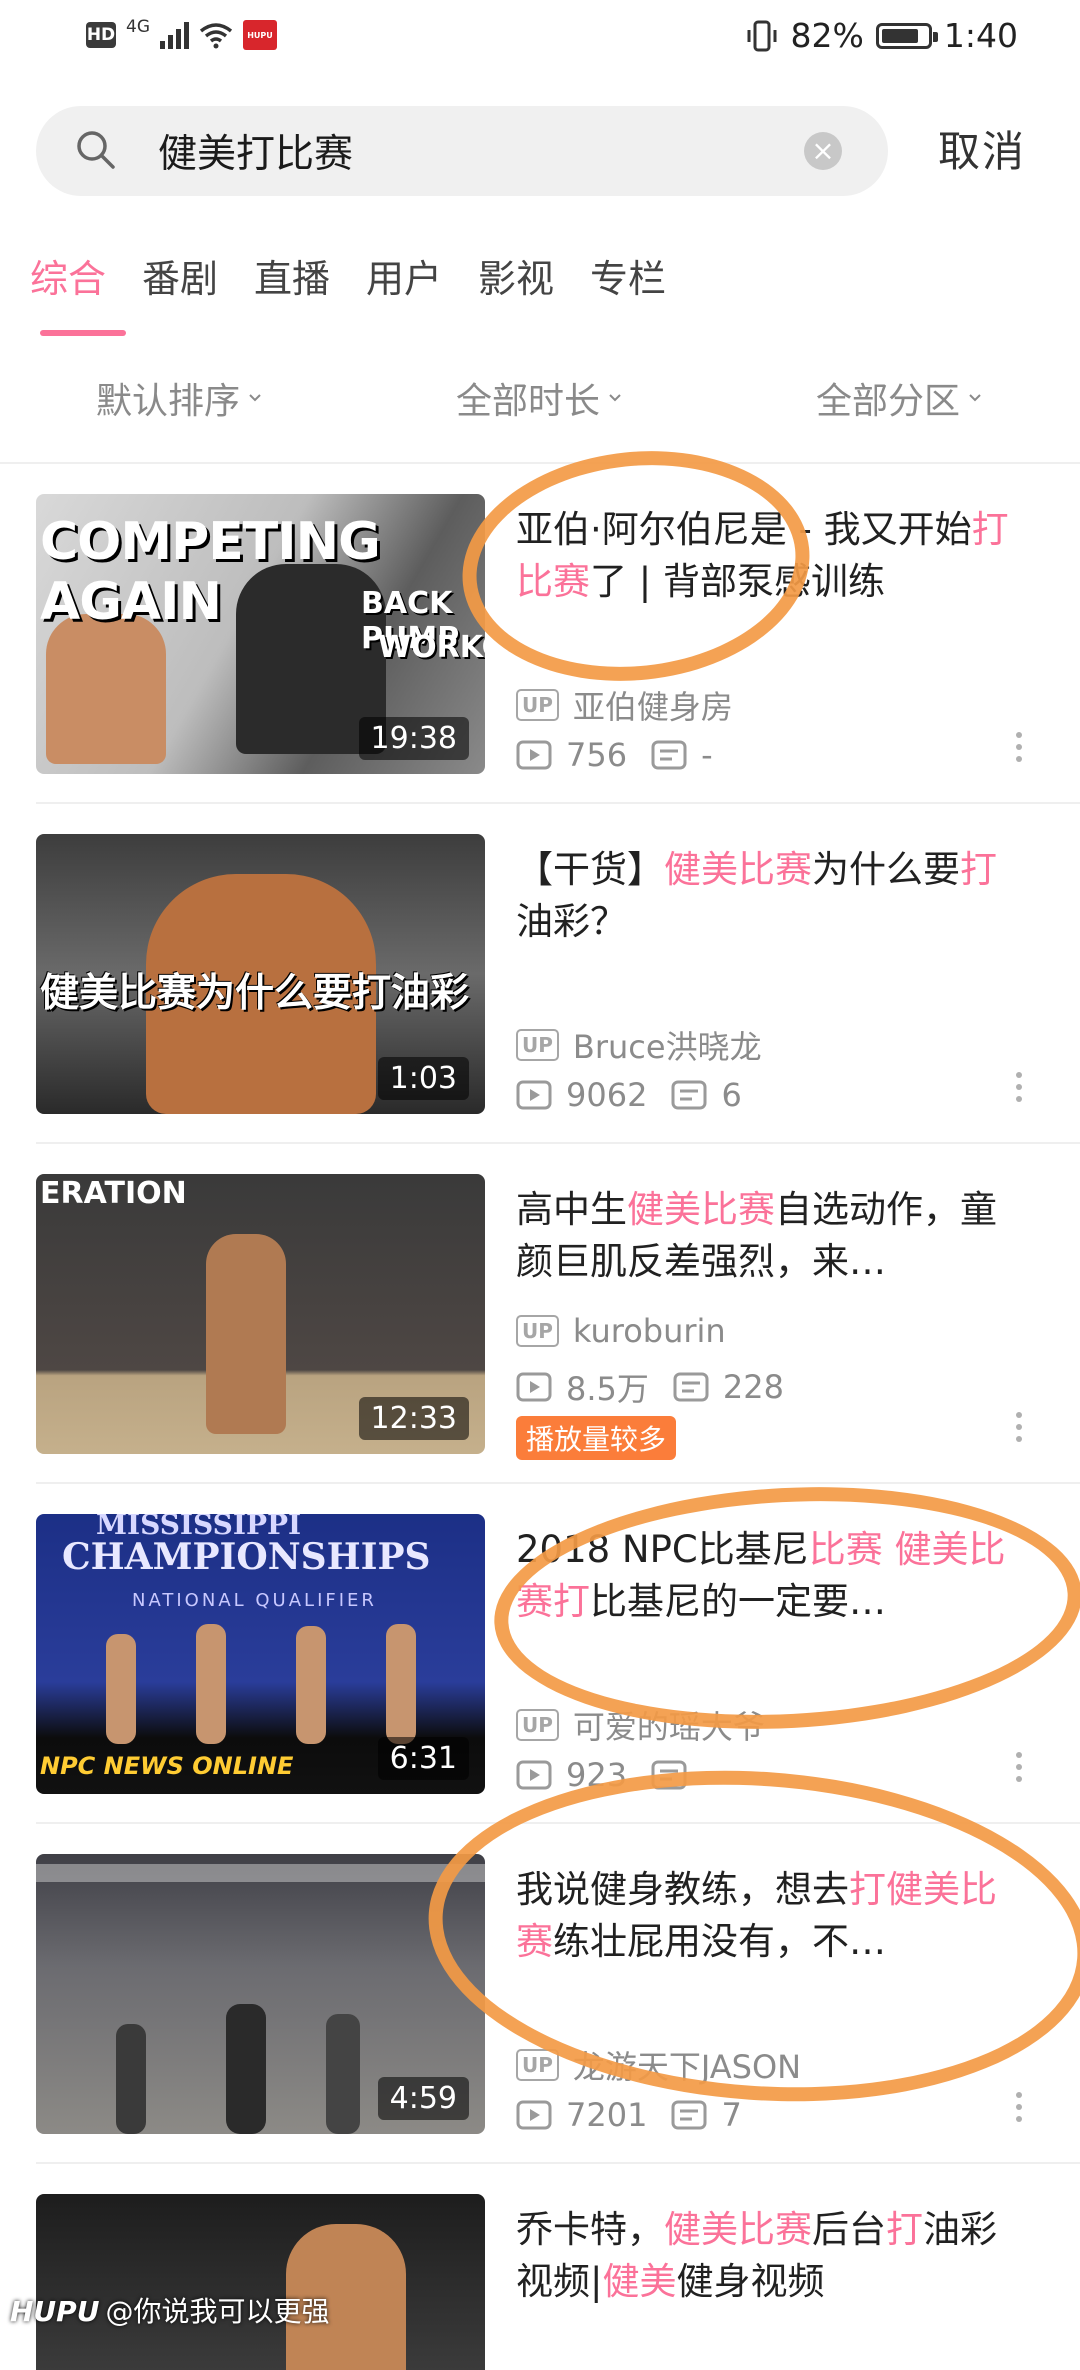 This screenshot has height=2370, width=1080. Describe the element at coordinates (982, 148) in the screenshot. I see `cancel-button: 取消` at that location.